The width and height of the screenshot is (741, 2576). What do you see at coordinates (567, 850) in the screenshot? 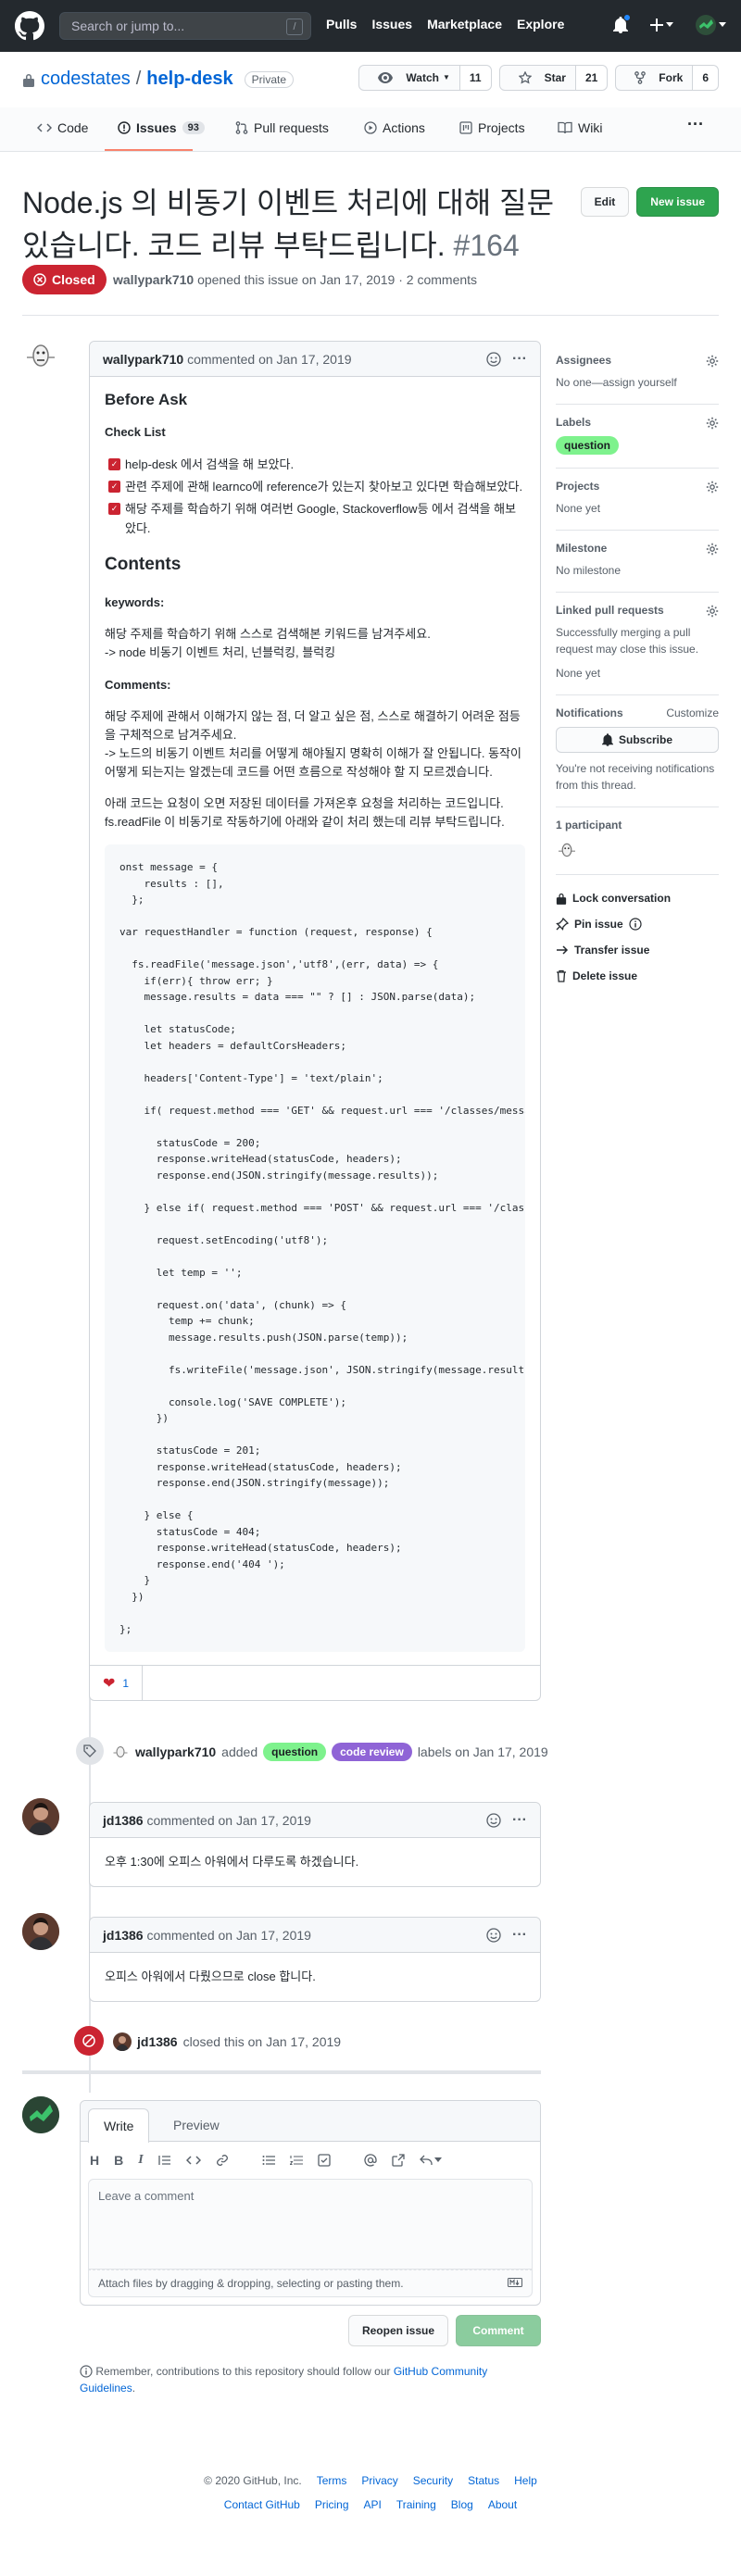
I see `participant-avatar` at bounding box center [567, 850].